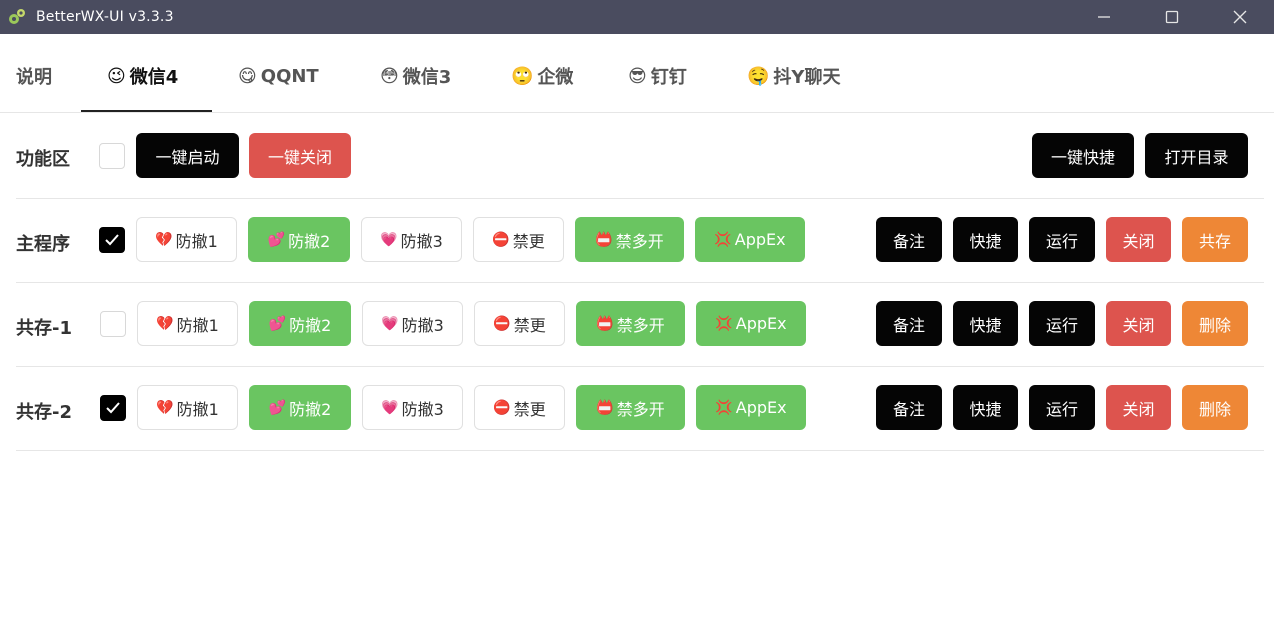 The height and width of the screenshot is (642, 1274). What do you see at coordinates (529, 325) in the screenshot?
I see `button-label: 禁更` at bounding box center [529, 325].